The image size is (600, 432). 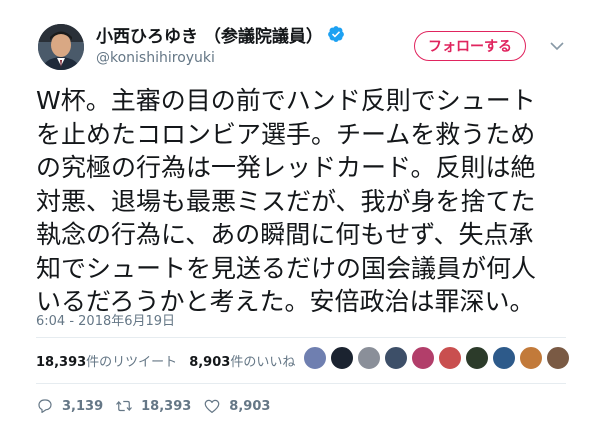 I want to click on author-name-row: 小西ひろゆき （参議院議員）, so click(x=220, y=34).